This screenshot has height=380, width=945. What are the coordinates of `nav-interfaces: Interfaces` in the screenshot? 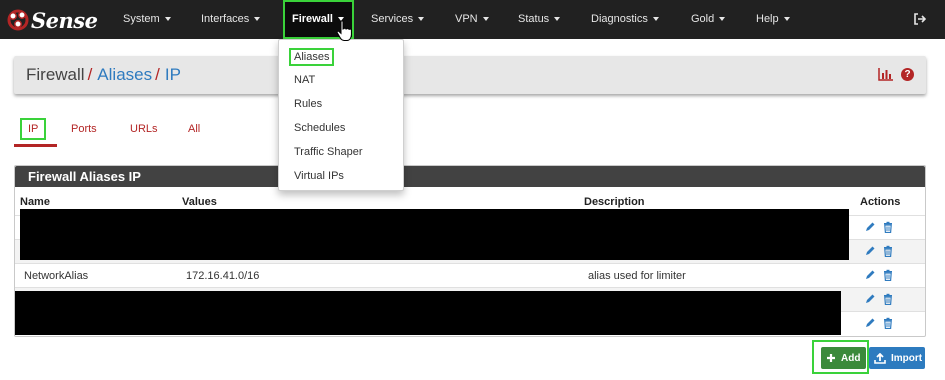 It's located at (231, 19).